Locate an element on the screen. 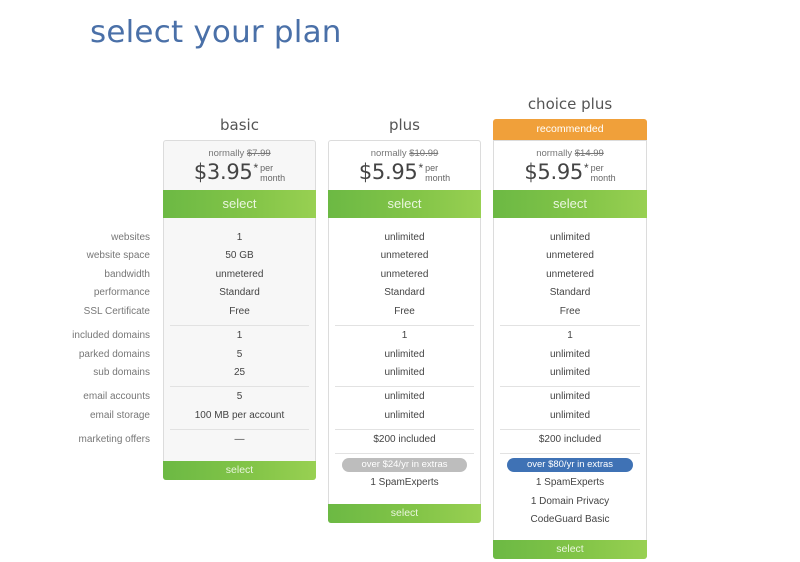 The width and height of the screenshot is (800, 562). extra-item: CodeGuard Basic is located at coordinates (570, 519).